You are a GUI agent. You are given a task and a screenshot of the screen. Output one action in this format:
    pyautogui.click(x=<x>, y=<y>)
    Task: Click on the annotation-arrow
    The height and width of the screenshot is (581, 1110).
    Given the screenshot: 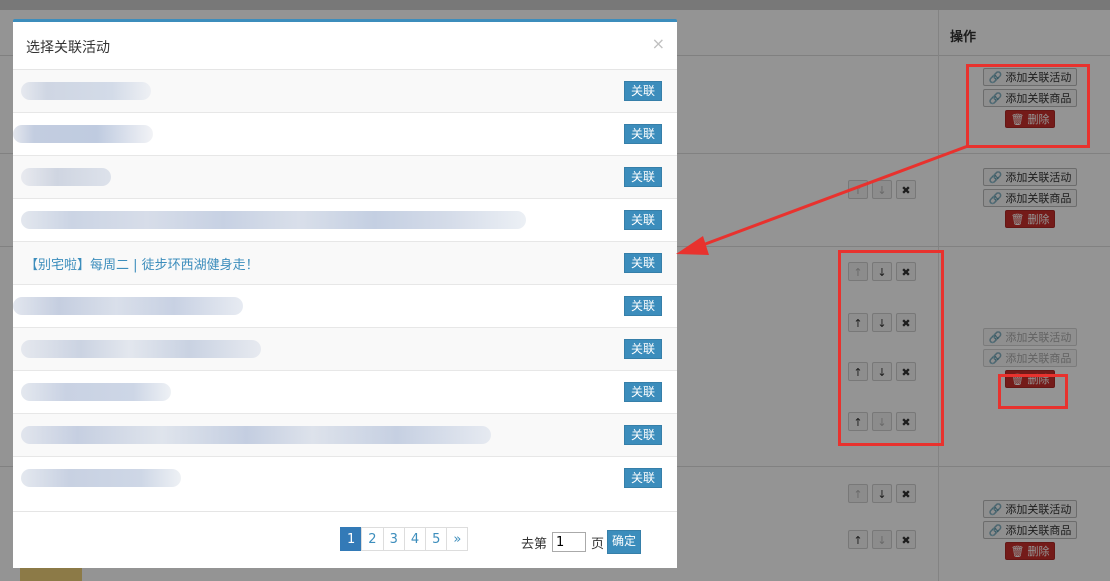 What is the action you would take?
    pyautogui.click(x=822, y=199)
    